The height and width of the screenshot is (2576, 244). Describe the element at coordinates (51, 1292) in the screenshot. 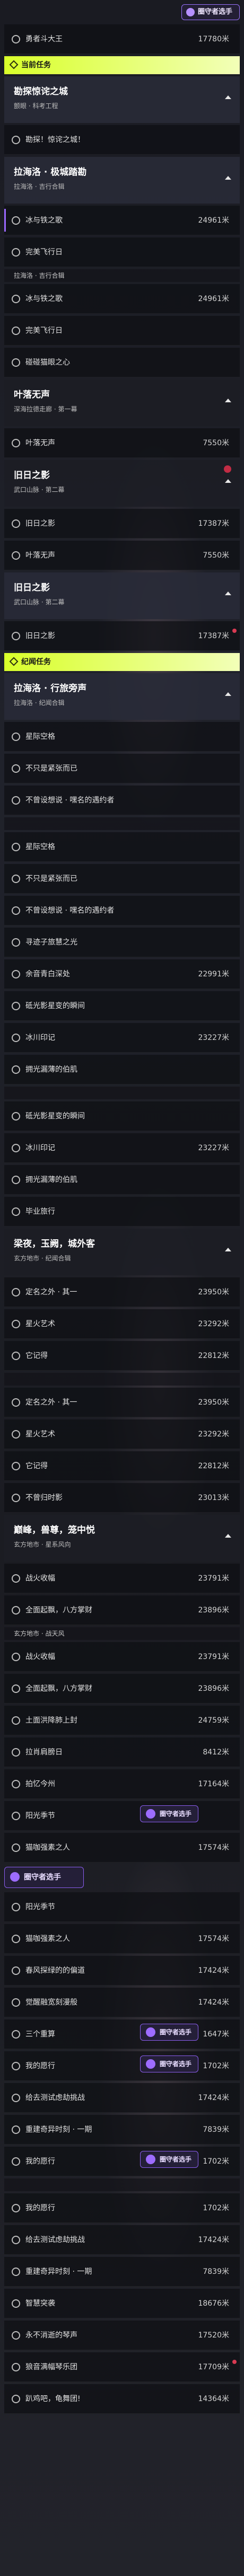

I see `quest-title: 定名之外 · 其一` at that location.